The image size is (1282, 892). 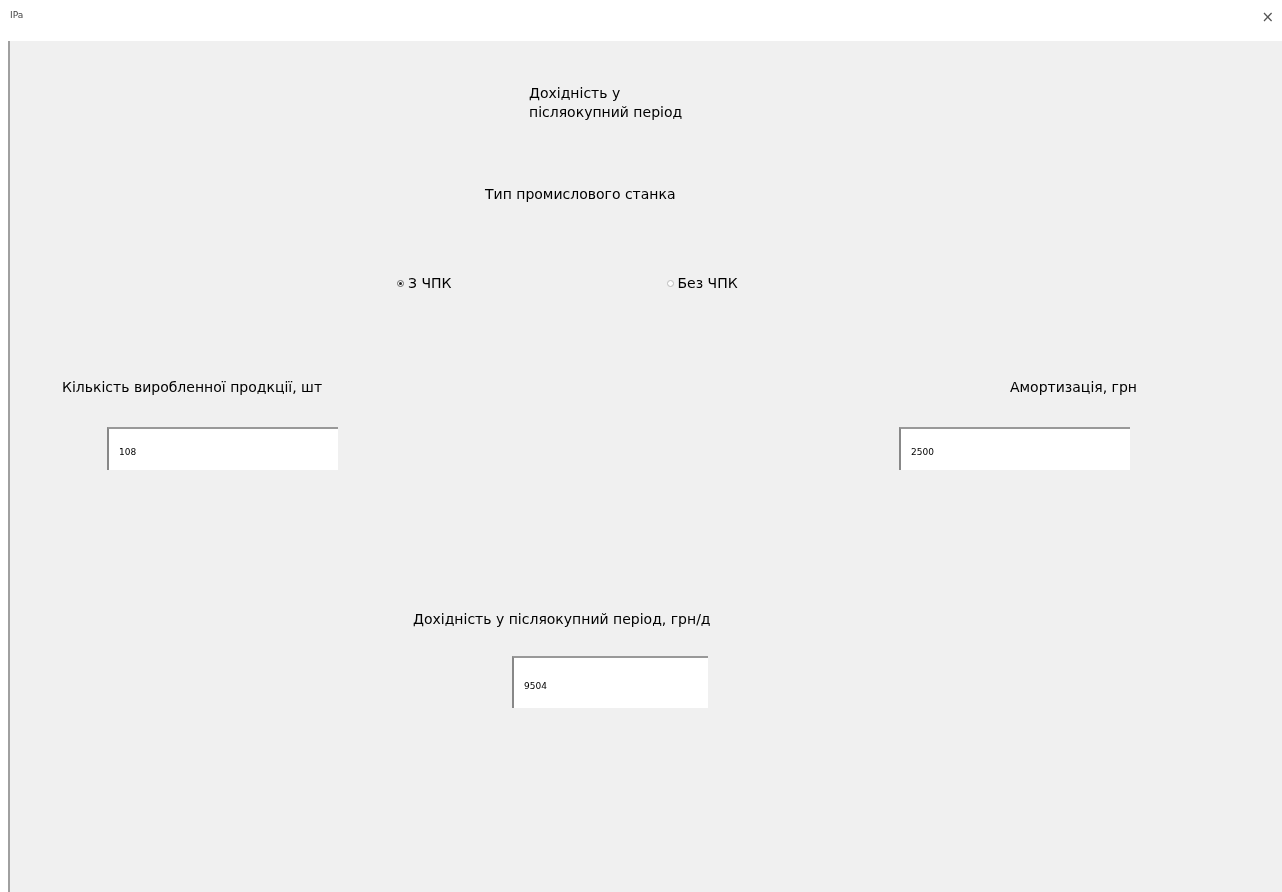 What do you see at coordinates (17, 15) in the screenshot?
I see `window-title: IPa` at bounding box center [17, 15].